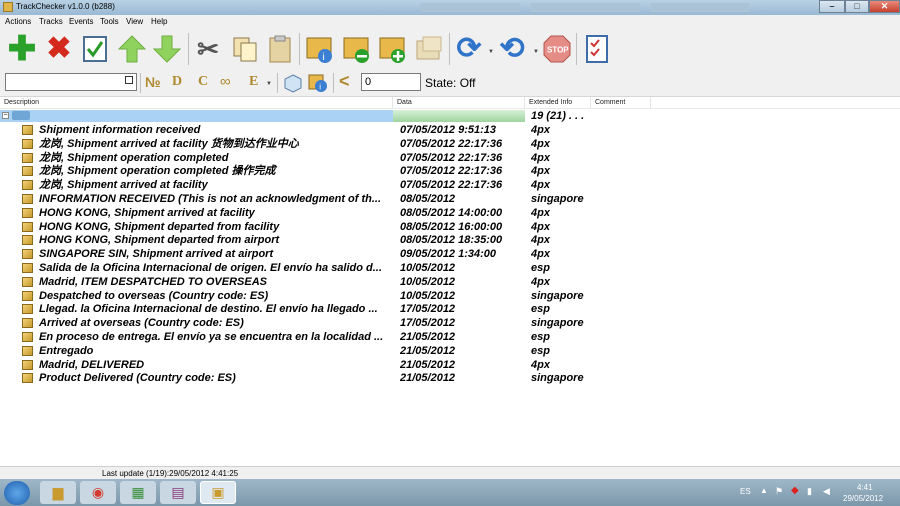  Describe the element at coordinates (51, 21) in the screenshot. I see `menu-tracks: Tracks` at that location.